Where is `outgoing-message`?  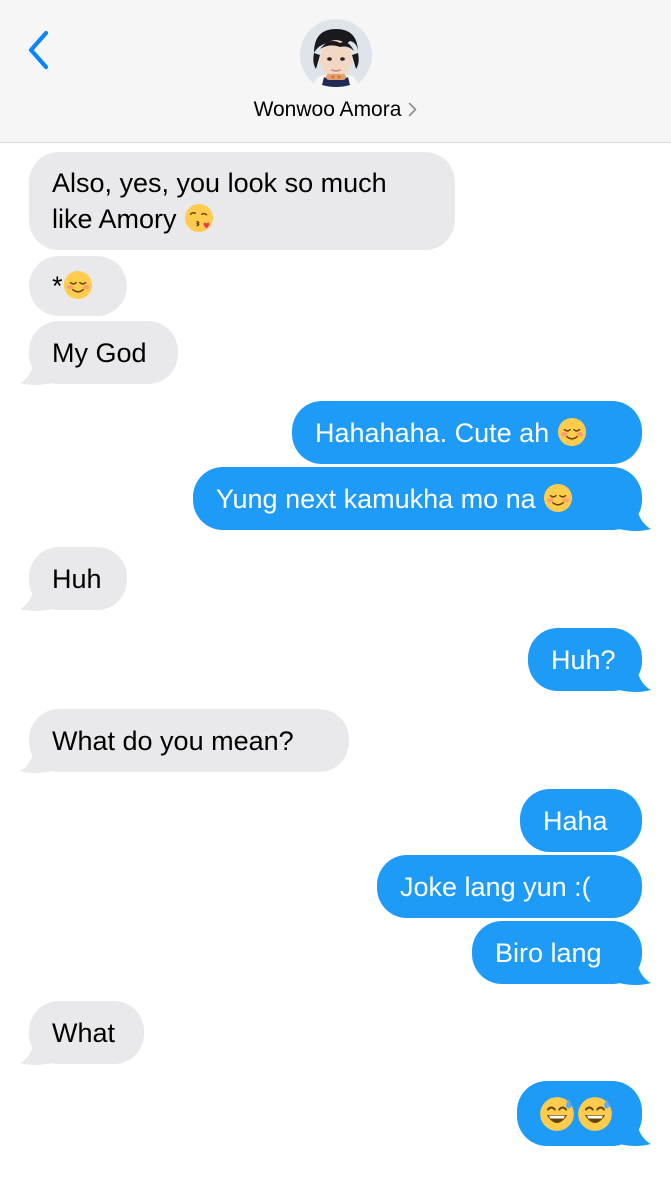
outgoing-message is located at coordinates (579, 1113).